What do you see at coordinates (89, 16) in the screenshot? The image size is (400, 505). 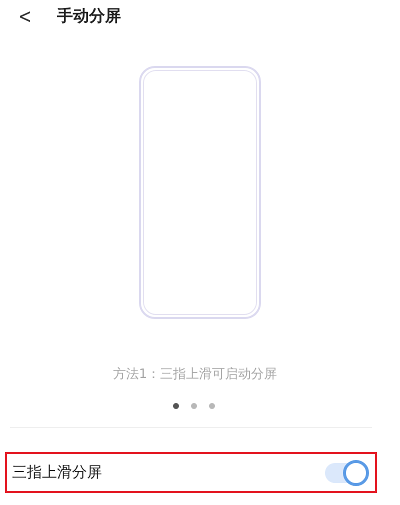 I see `page-title: 手动分屏` at bounding box center [89, 16].